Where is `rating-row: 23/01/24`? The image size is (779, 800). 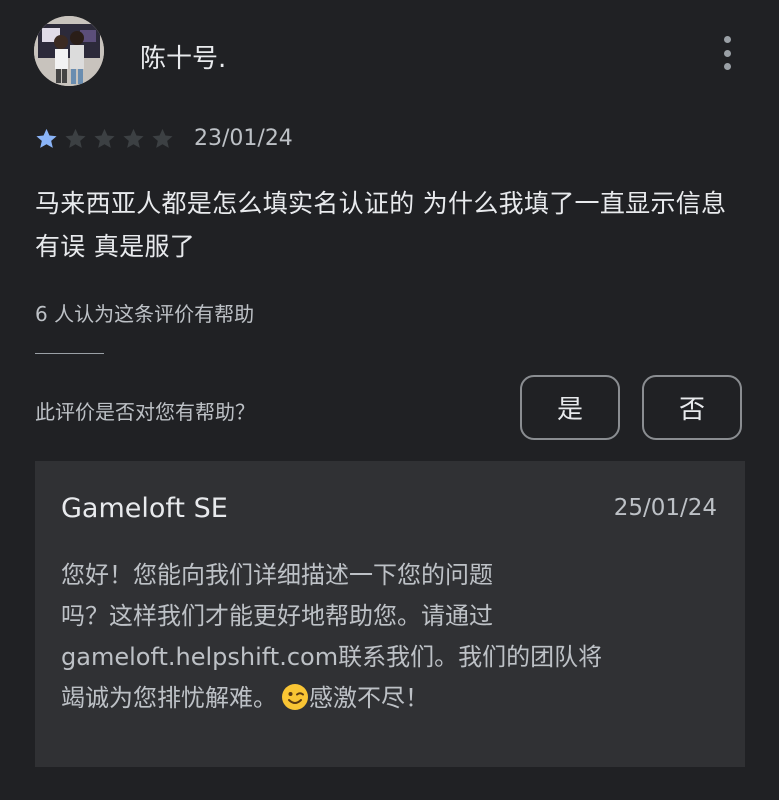 rating-row: 23/01/24 is located at coordinates (164, 138).